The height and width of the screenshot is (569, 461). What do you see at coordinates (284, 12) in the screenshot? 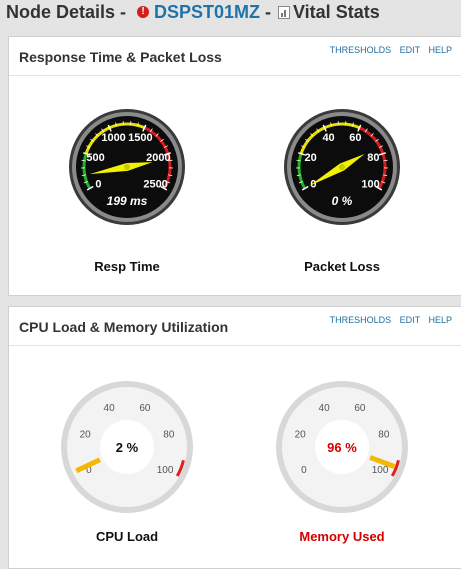
I see `chart-icon` at bounding box center [284, 12].